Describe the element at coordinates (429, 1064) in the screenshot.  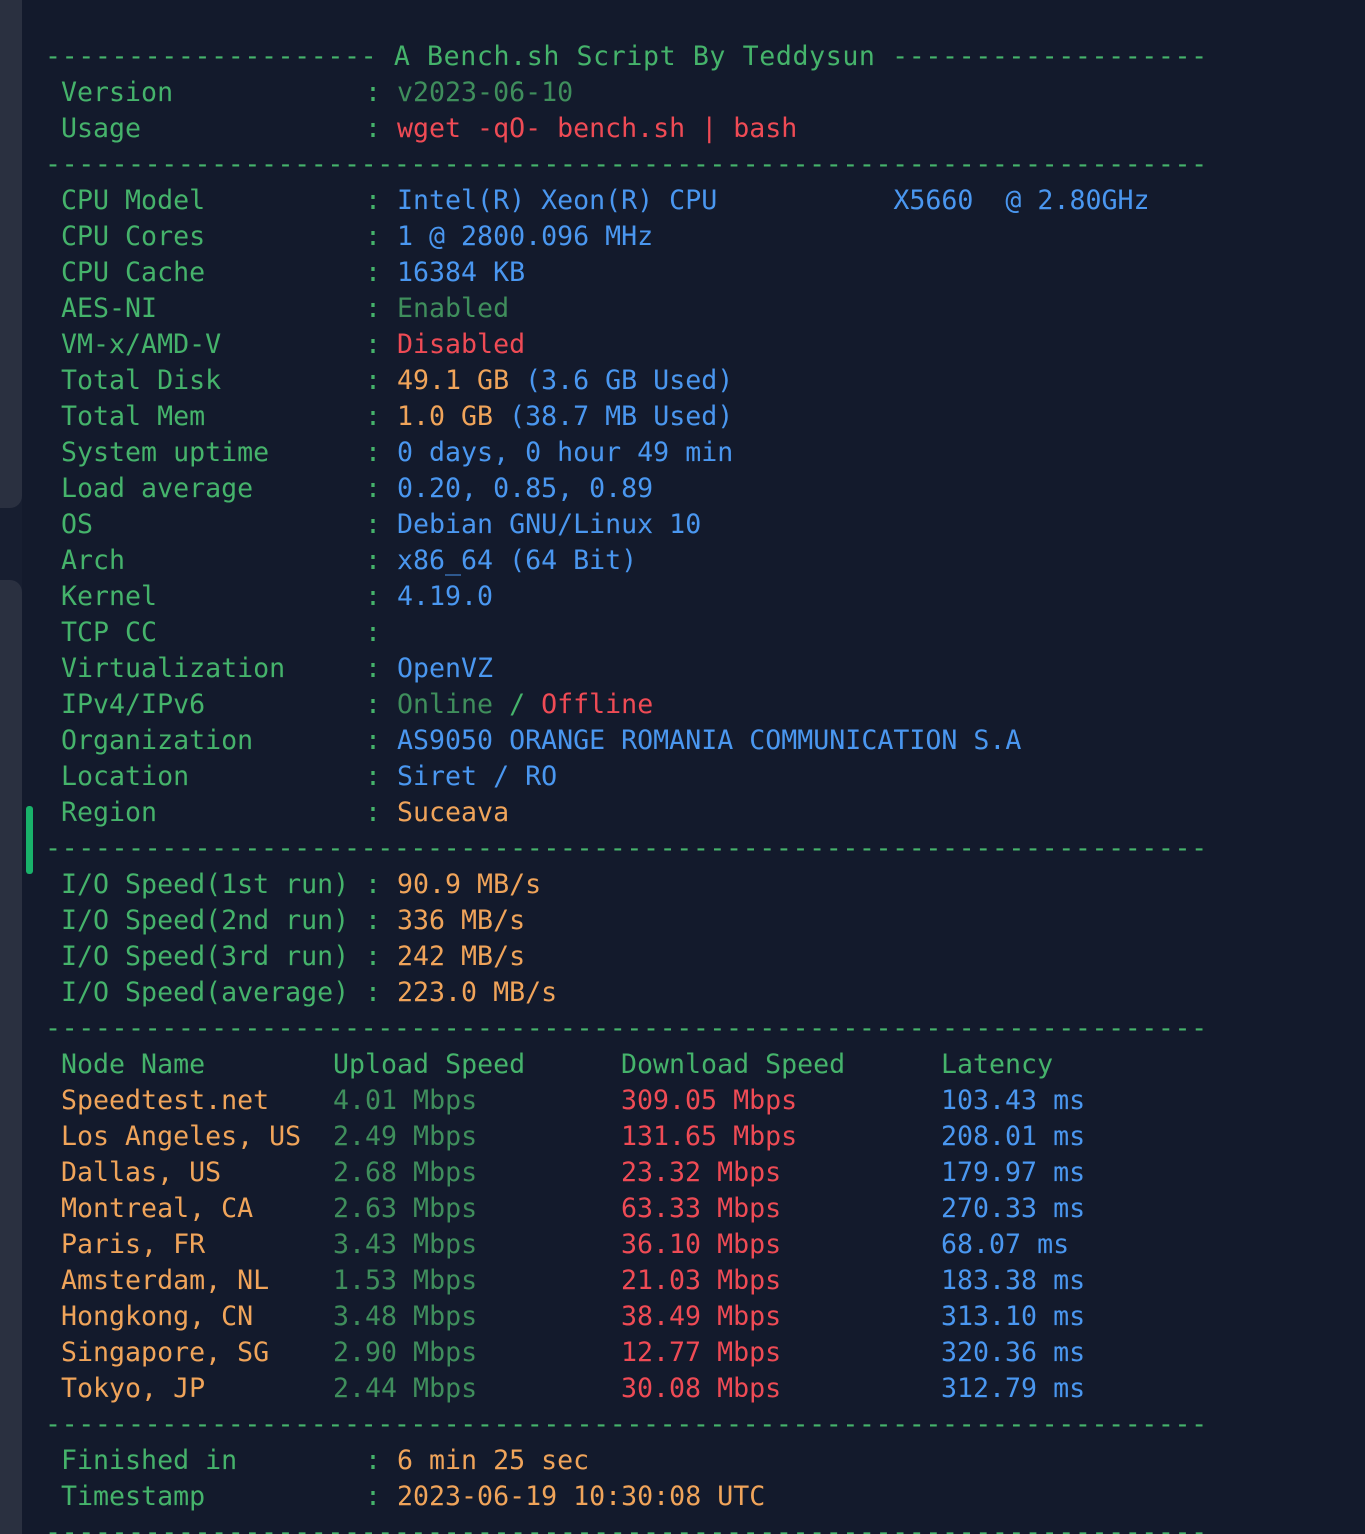
I see `upload-header: Upload Speed` at that location.